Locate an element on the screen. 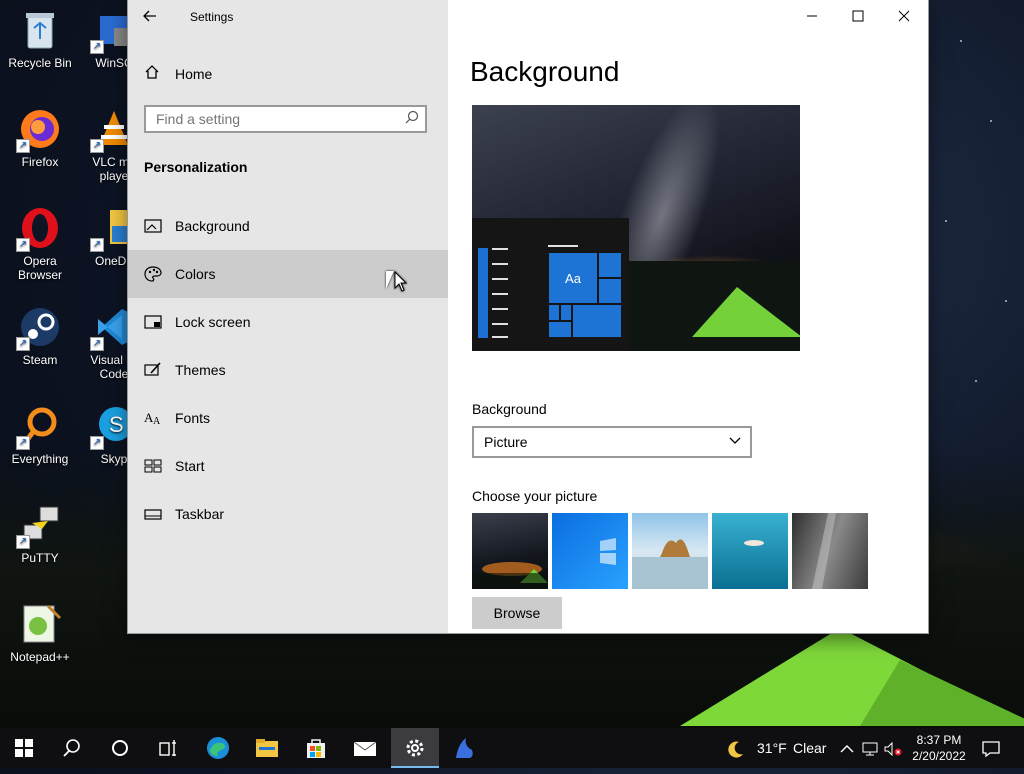  maximize-button is located at coordinates (858, 16).